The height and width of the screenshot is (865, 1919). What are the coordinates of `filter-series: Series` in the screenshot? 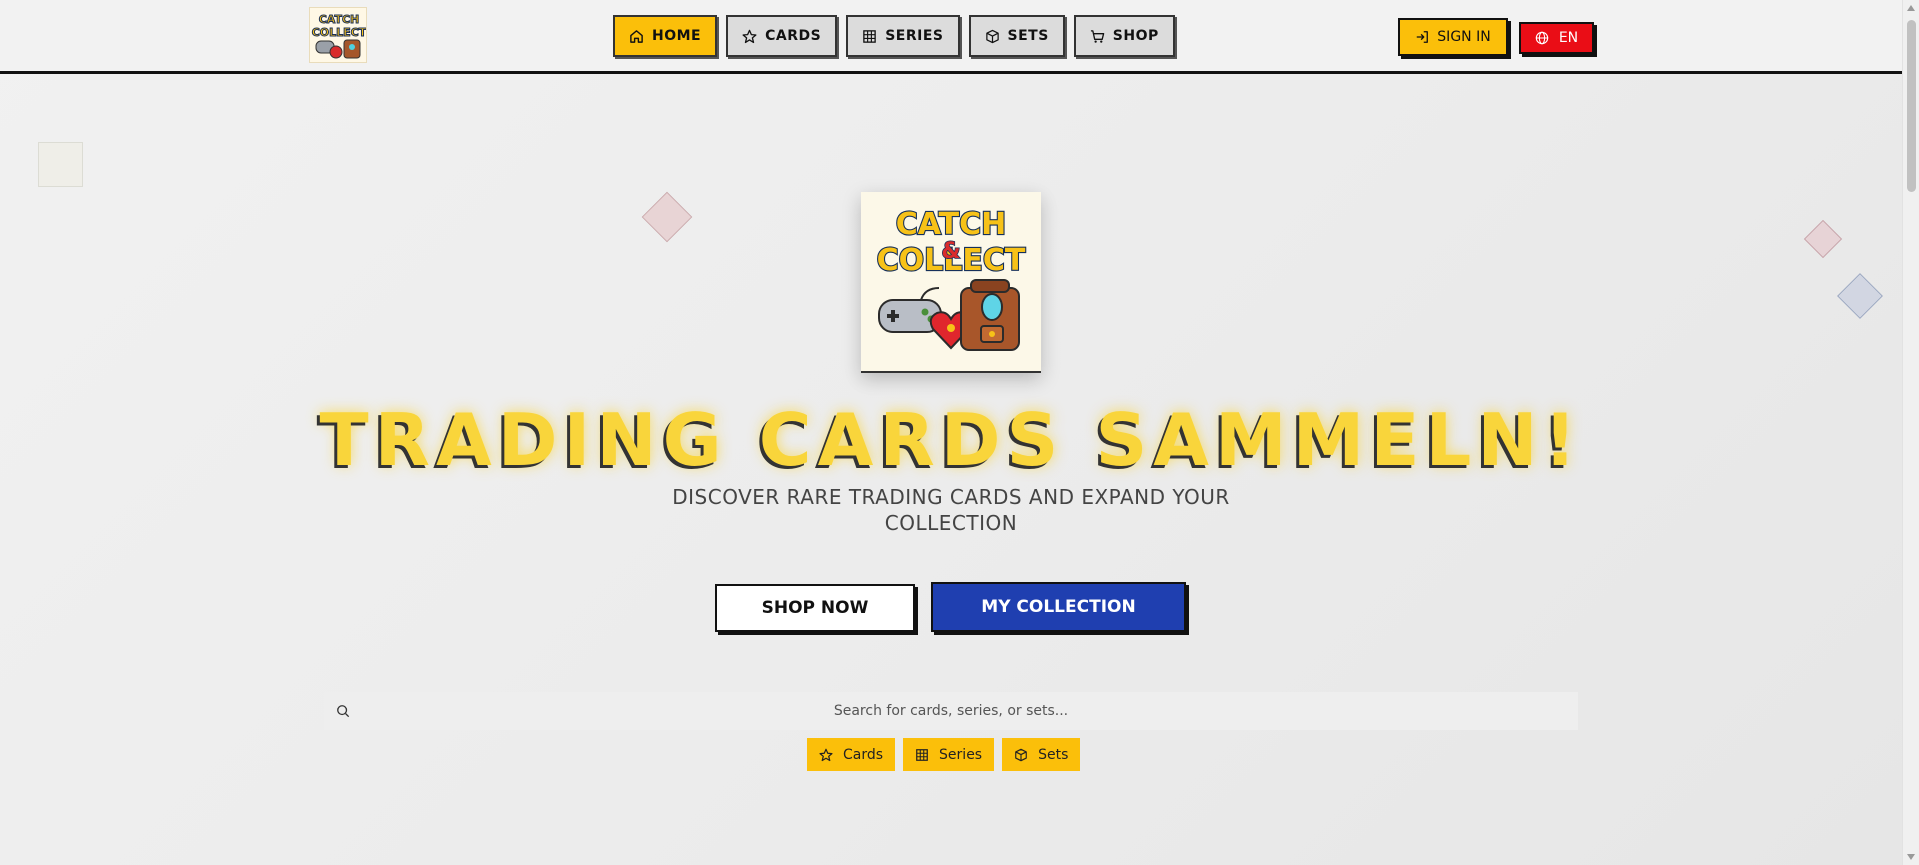 It's located at (949, 754).